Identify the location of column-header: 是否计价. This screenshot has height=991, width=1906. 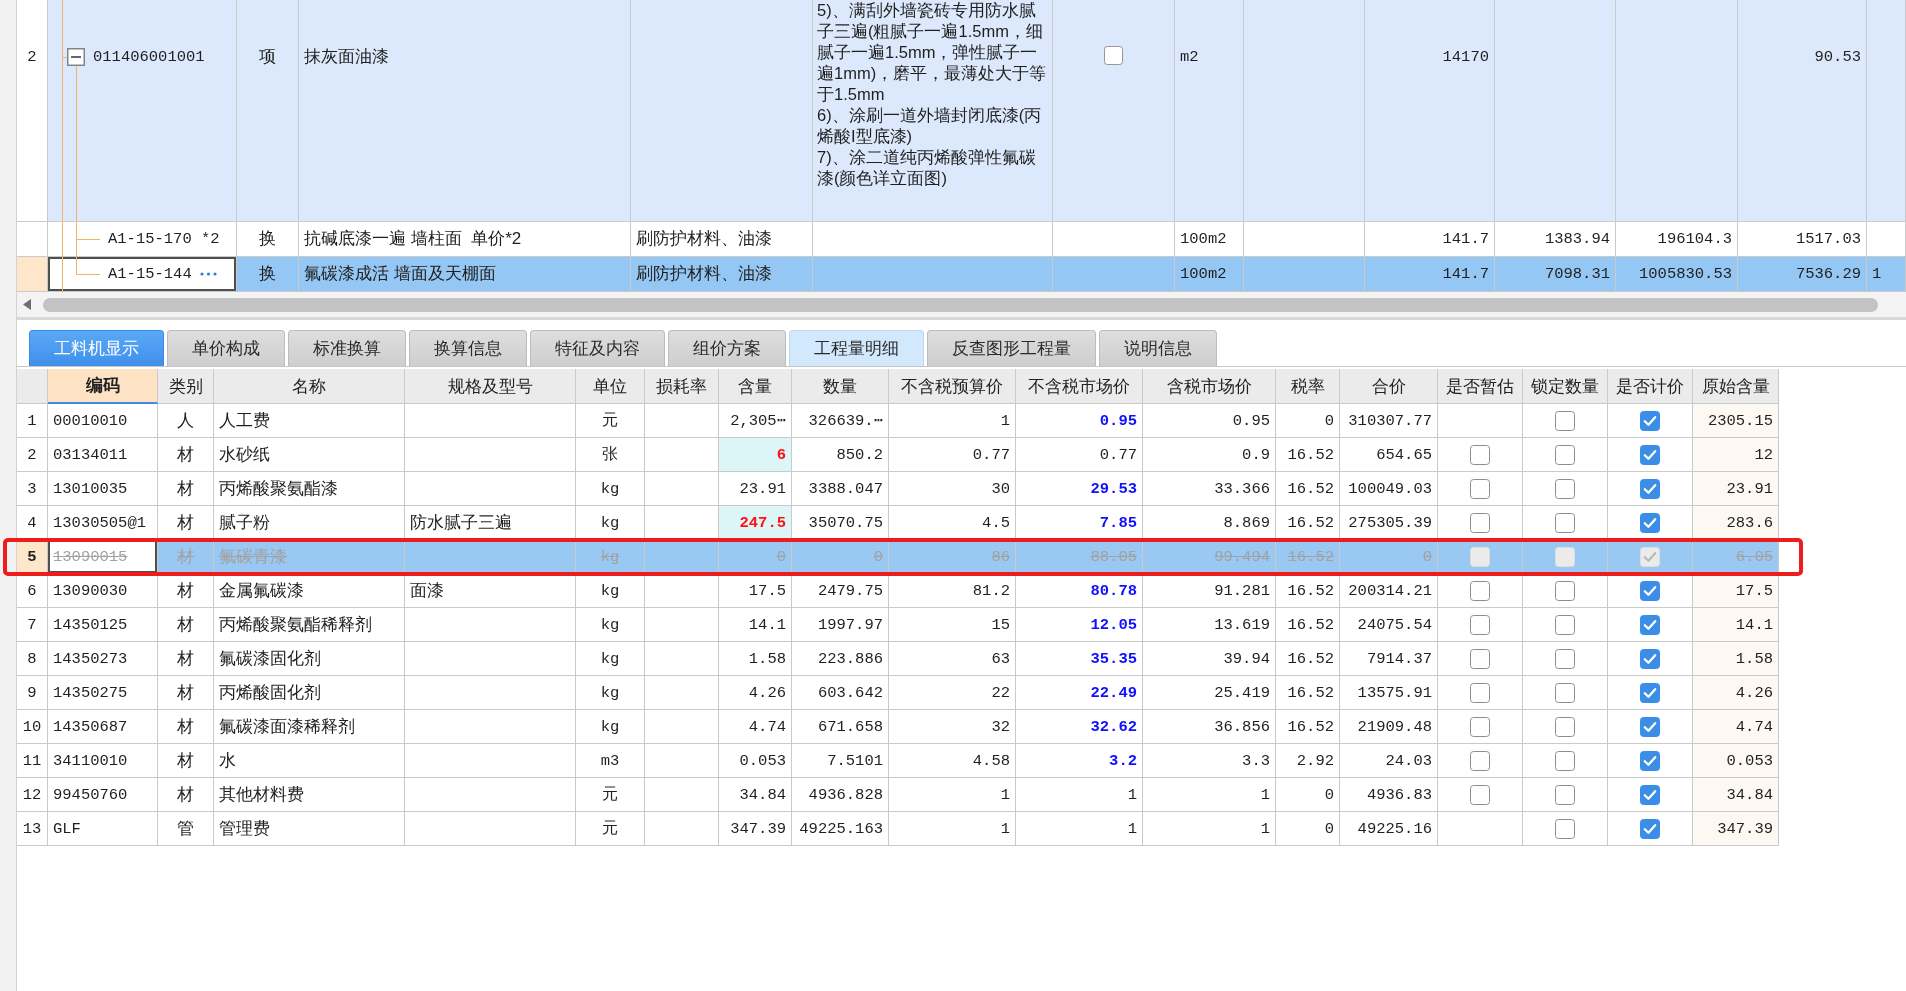
(1650, 386).